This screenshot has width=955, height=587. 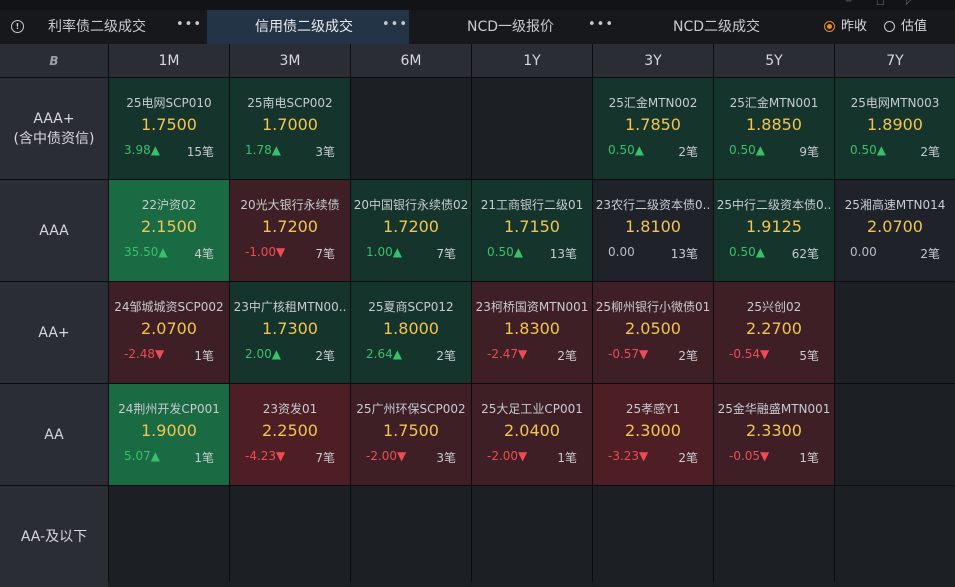 What do you see at coordinates (290, 230) in the screenshot?
I see `bond-cell: 20光大银行永续债 1.7200 -1.00▼ 7笔` at bounding box center [290, 230].